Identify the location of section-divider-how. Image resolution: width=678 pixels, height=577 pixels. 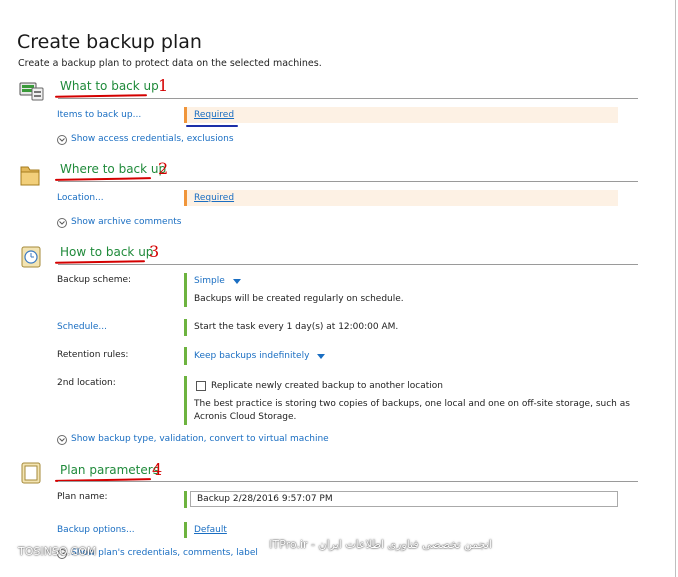
(348, 264).